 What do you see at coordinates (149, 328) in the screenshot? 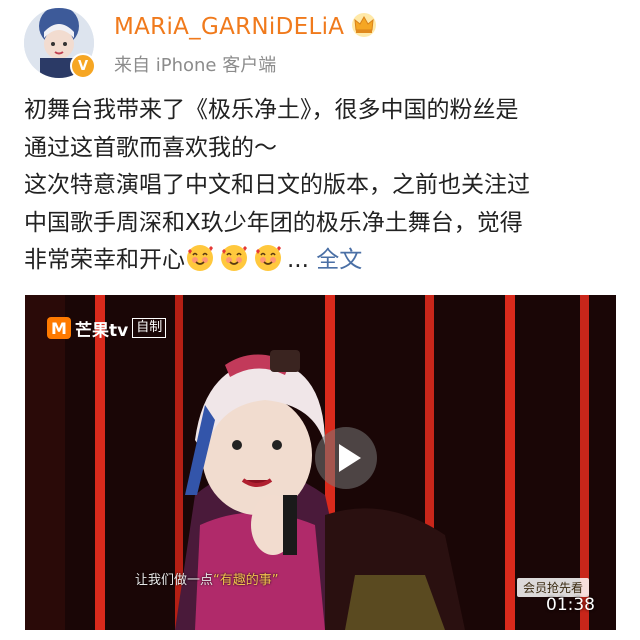
I see `logo-badge: 自制` at bounding box center [149, 328].